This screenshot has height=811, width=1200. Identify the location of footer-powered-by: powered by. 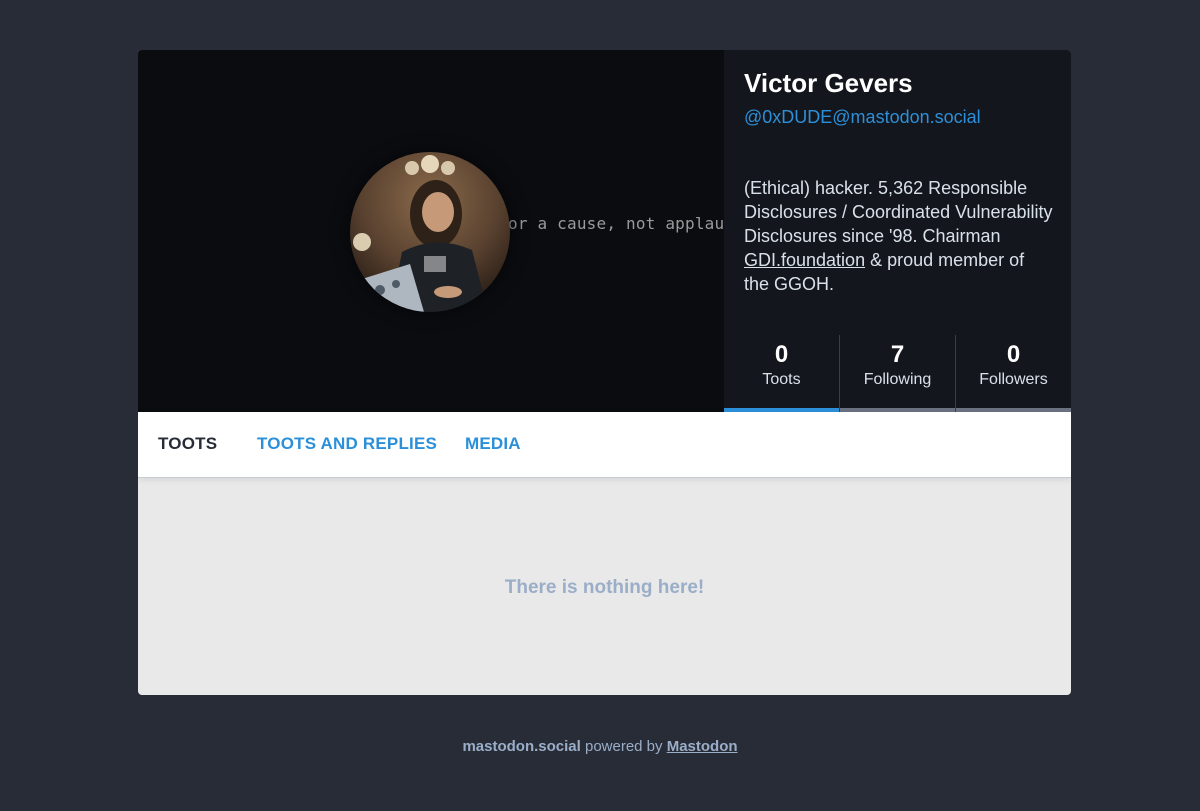
(623, 746).